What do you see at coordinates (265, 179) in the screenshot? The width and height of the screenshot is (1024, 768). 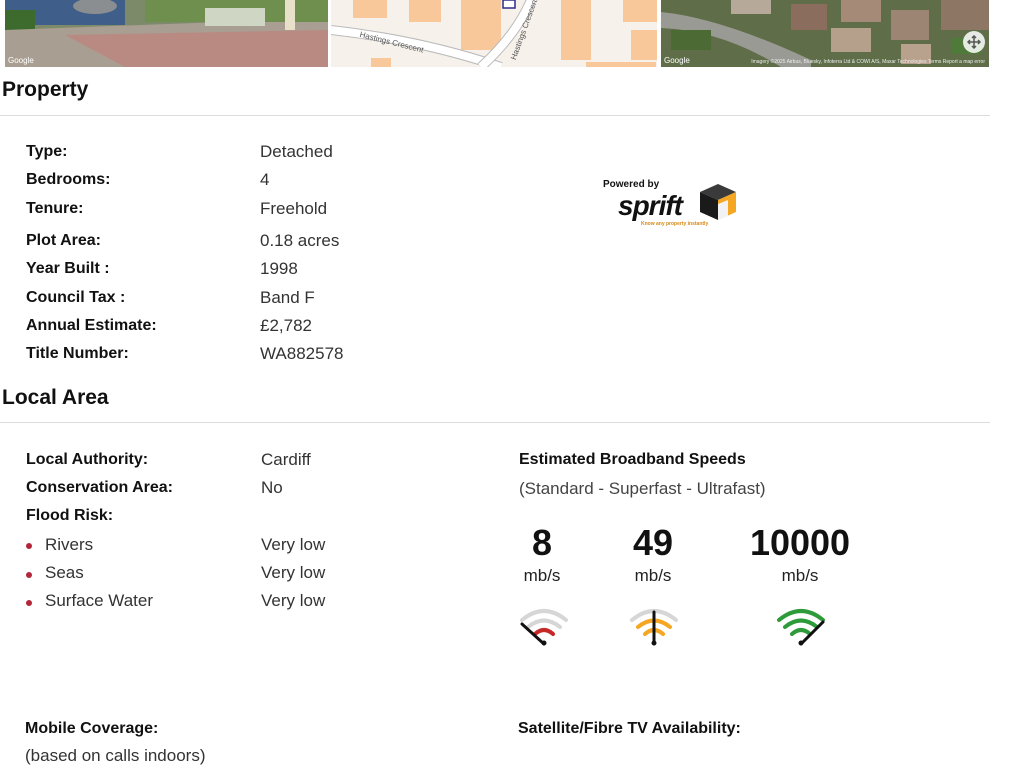 I see `bedrooms-value: 4` at bounding box center [265, 179].